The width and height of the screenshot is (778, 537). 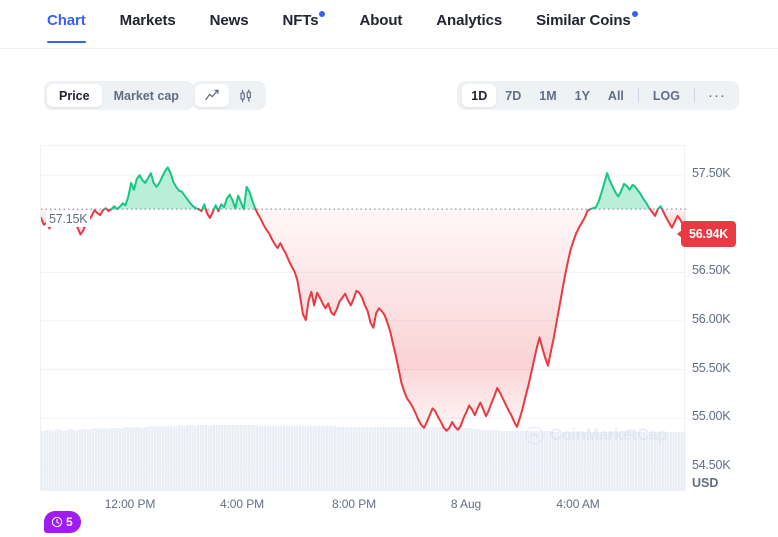 What do you see at coordinates (717, 95) in the screenshot?
I see `more-options-button: ···` at bounding box center [717, 95].